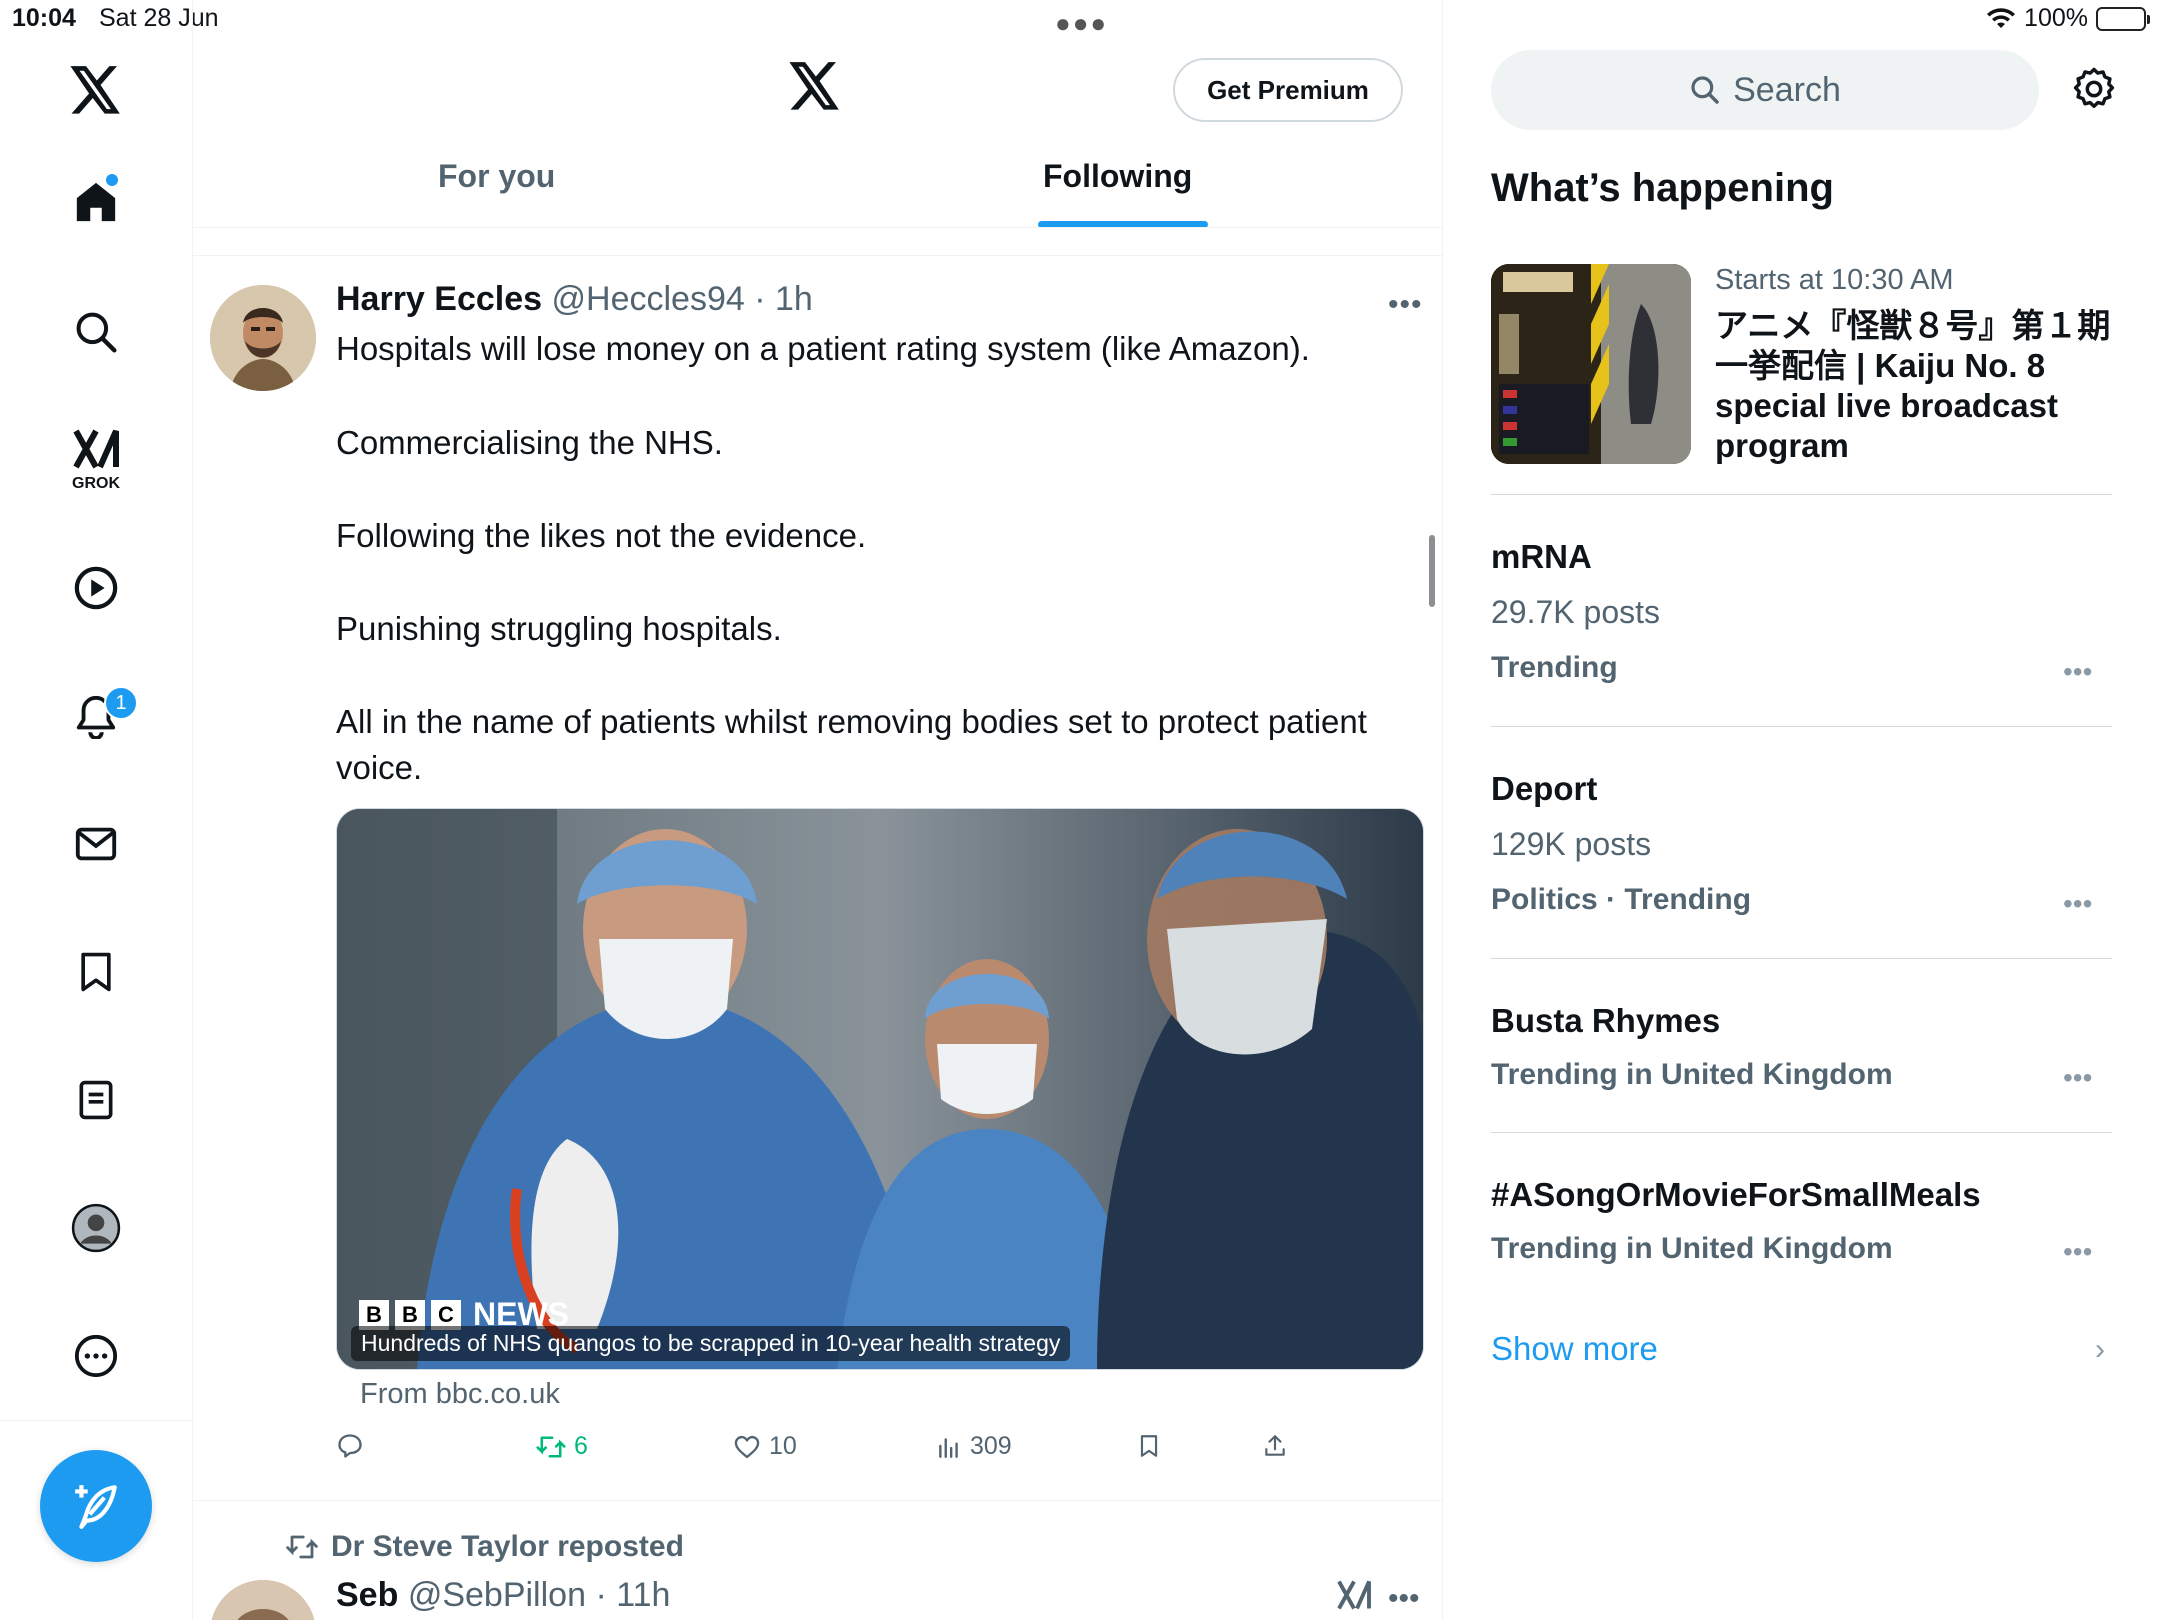 This screenshot has height=1620, width=2160. What do you see at coordinates (379, 767) in the screenshot?
I see `post-text-line: voice.` at bounding box center [379, 767].